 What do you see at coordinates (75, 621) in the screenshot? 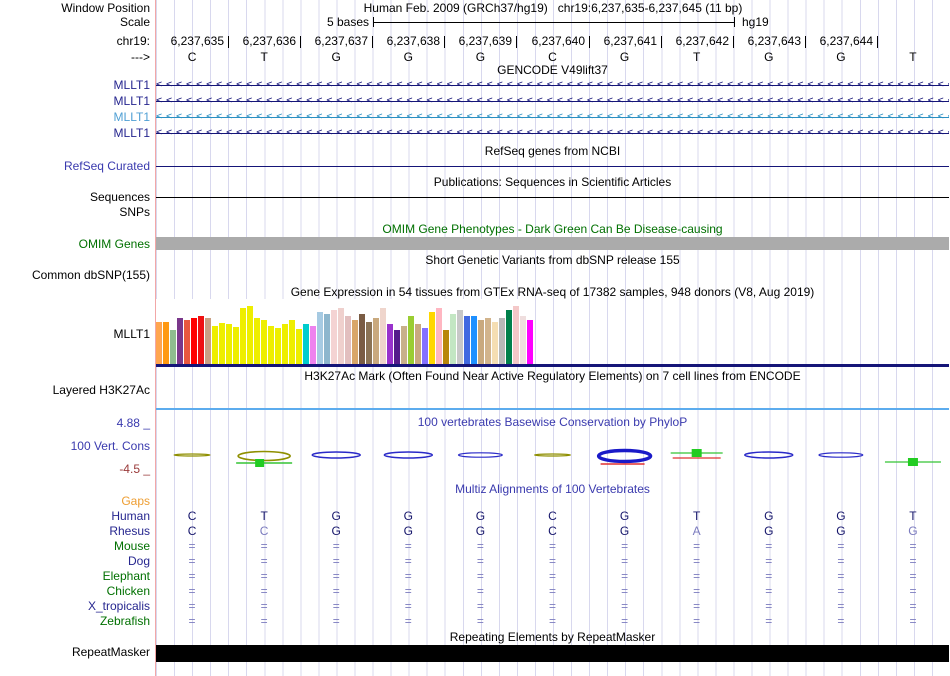
I see `species-label-zebrafish: Zebrafish` at bounding box center [75, 621].